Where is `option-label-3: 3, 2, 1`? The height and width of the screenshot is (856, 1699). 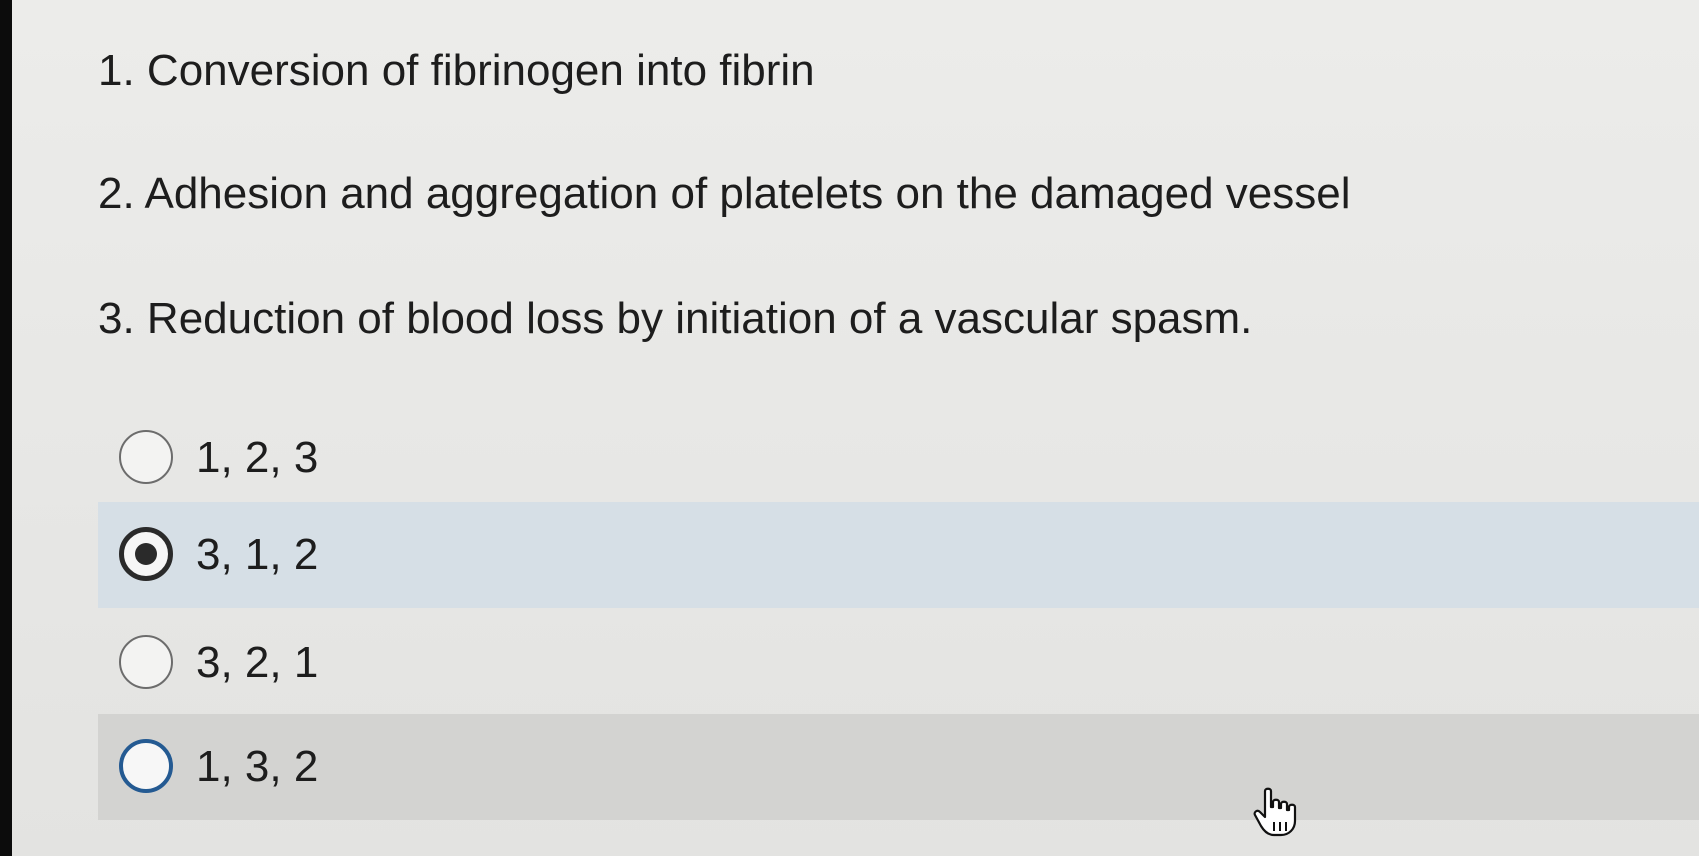 option-label-3: 3, 2, 1 is located at coordinates (257, 662).